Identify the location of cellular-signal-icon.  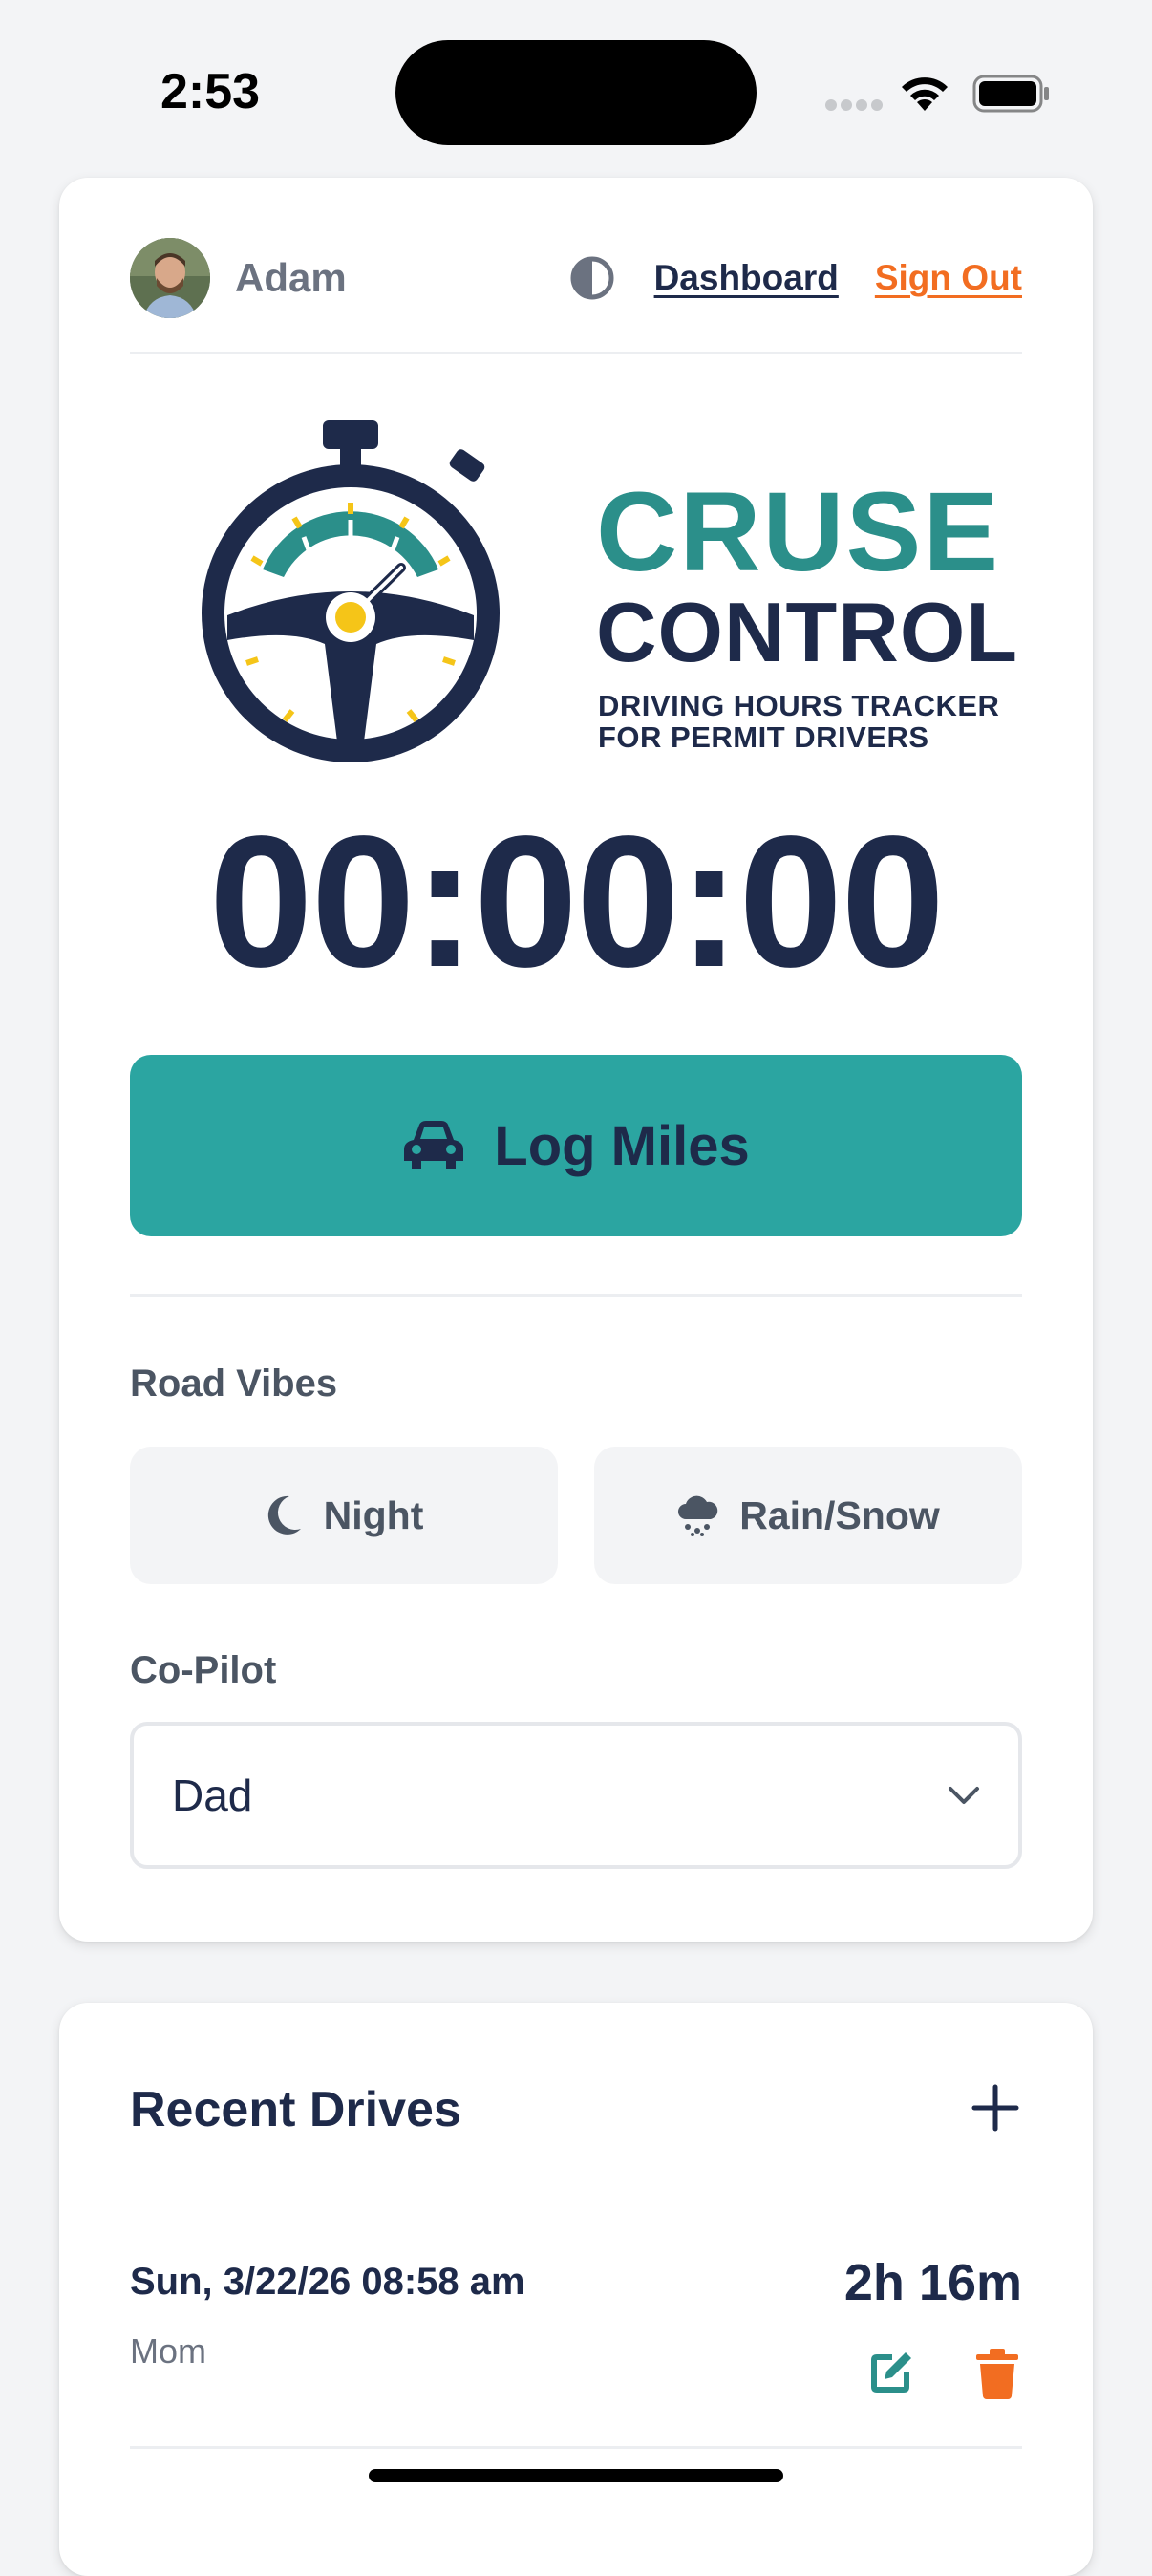
(854, 105).